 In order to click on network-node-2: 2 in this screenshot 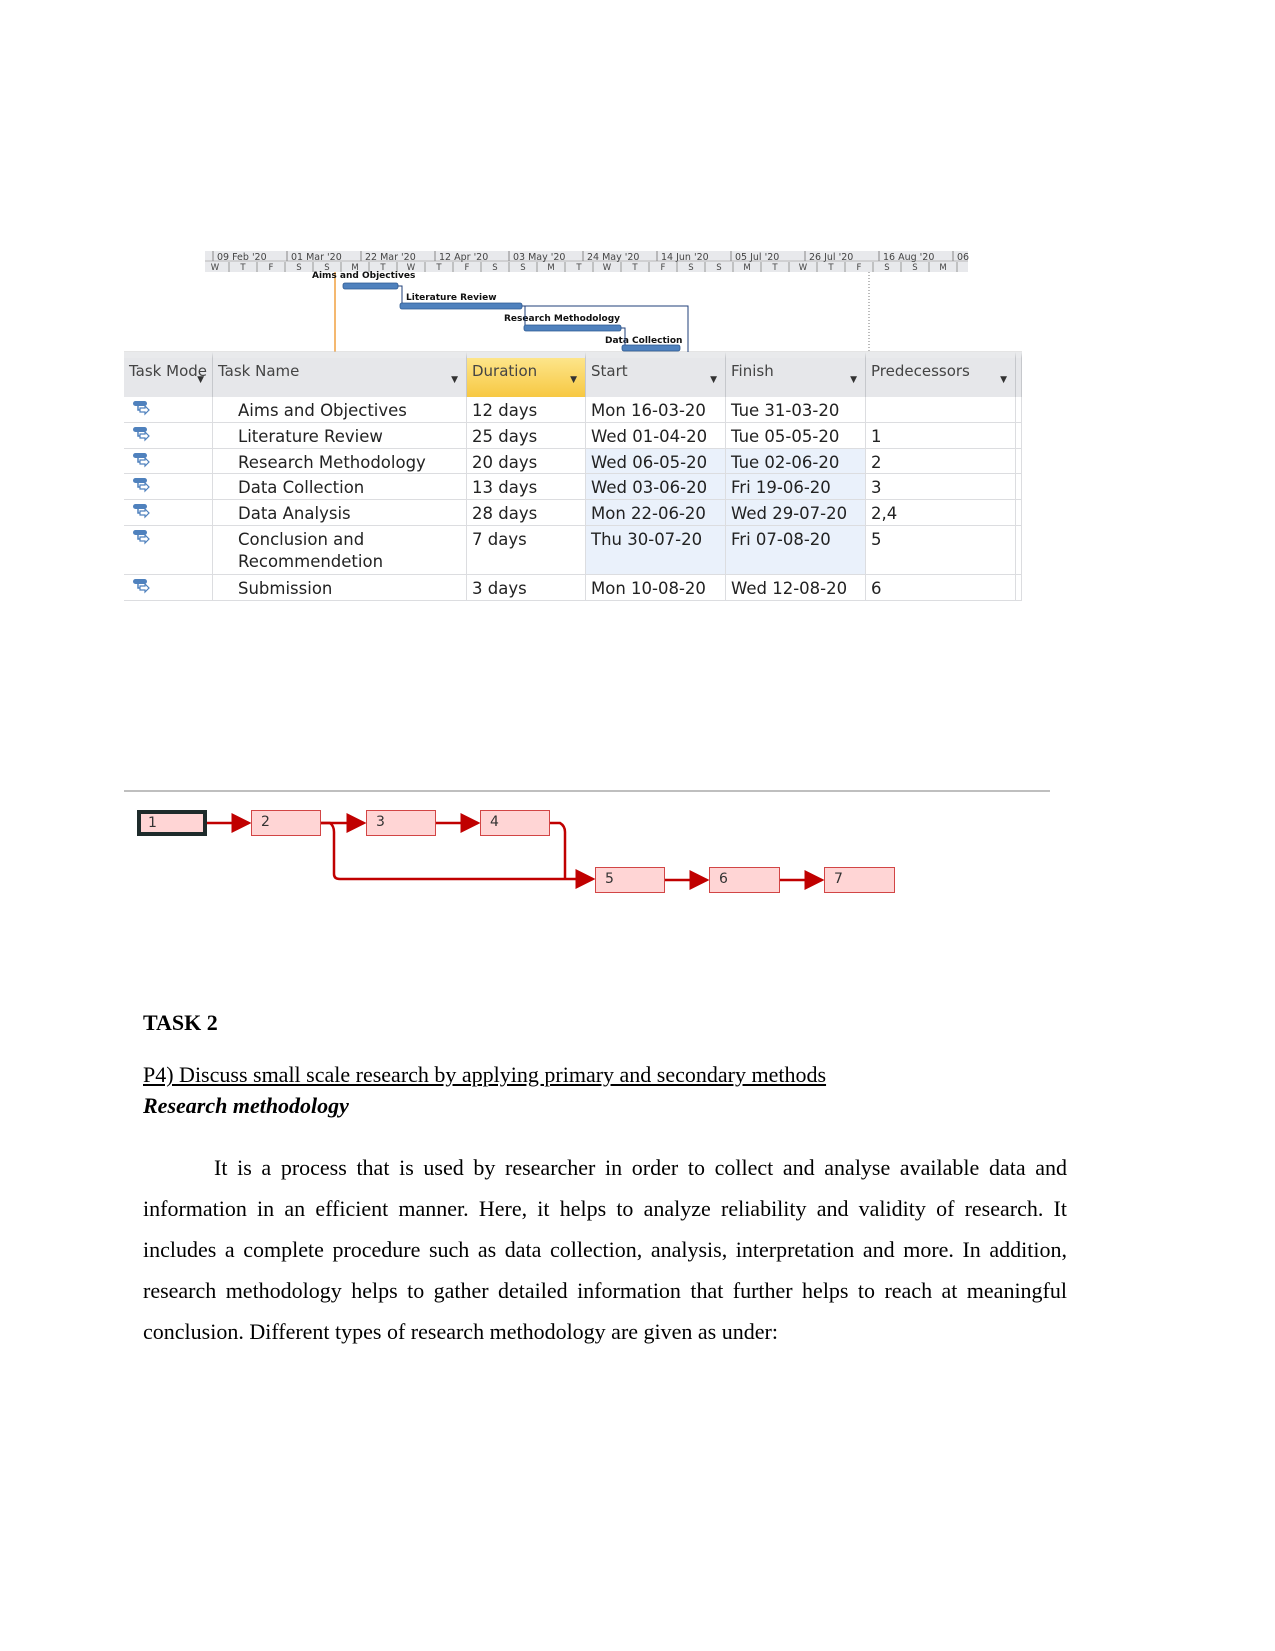, I will do `click(286, 823)`.